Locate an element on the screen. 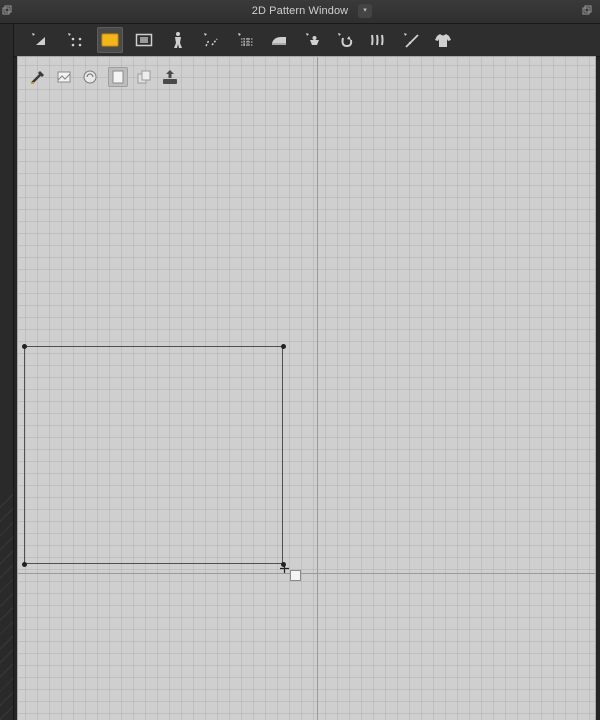  pattern-point-top-right is located at coordinates (283, 346).